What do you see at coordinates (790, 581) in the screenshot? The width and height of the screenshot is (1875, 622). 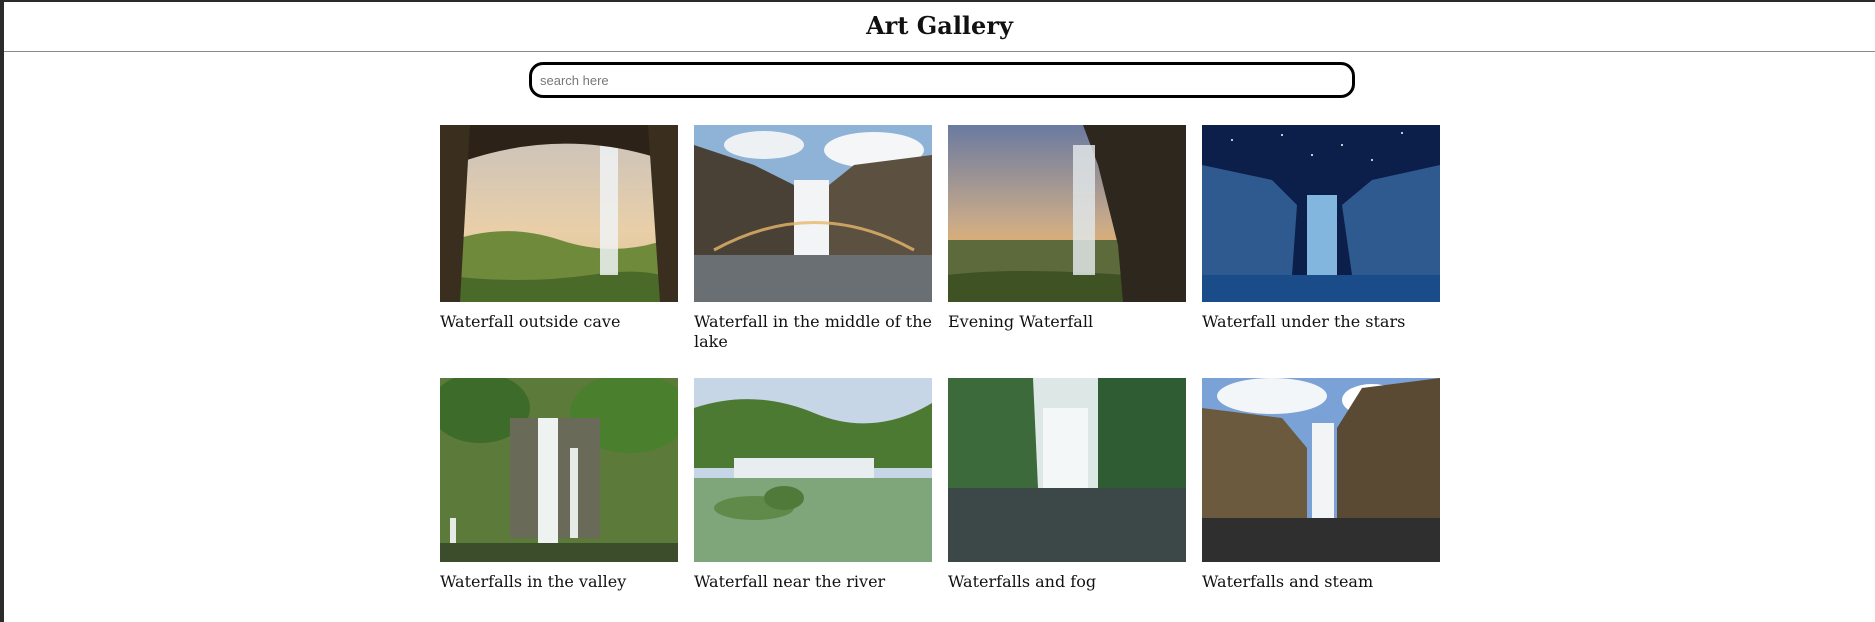 I see `image-caption: Waterfall near the river` at bounding box center [790, 581].